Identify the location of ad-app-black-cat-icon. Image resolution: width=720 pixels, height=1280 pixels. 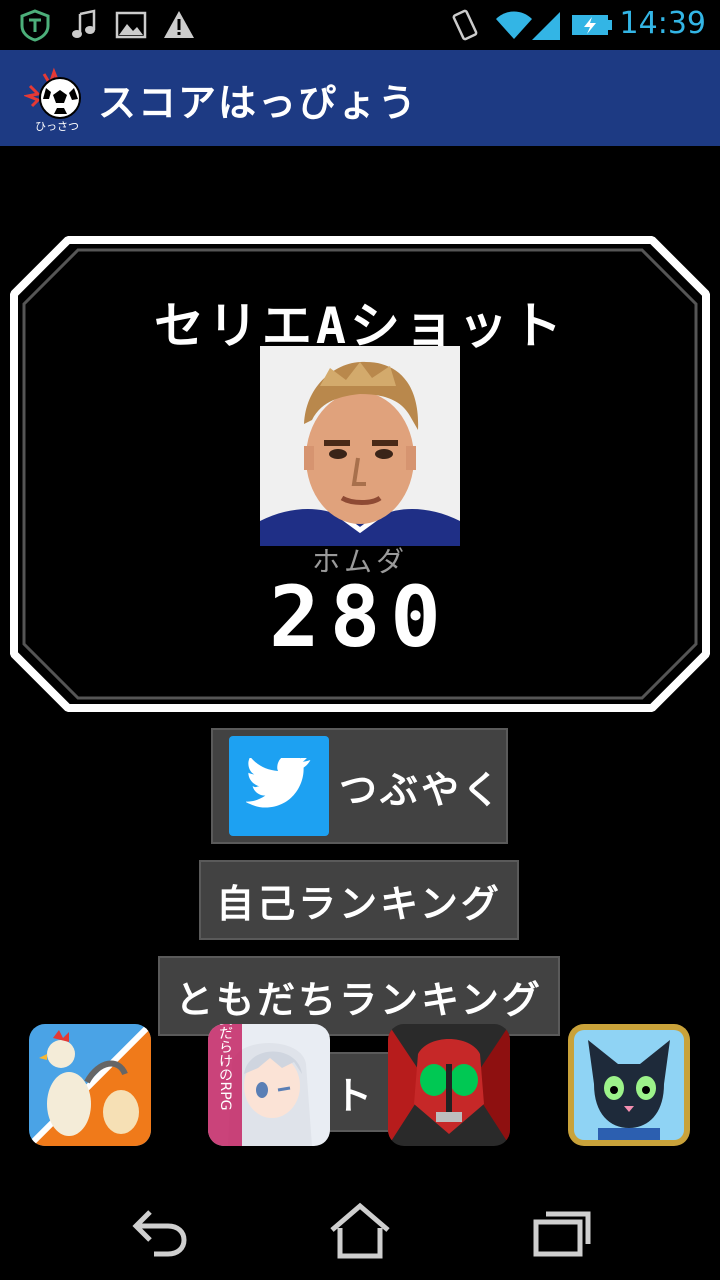
(629, 1085).